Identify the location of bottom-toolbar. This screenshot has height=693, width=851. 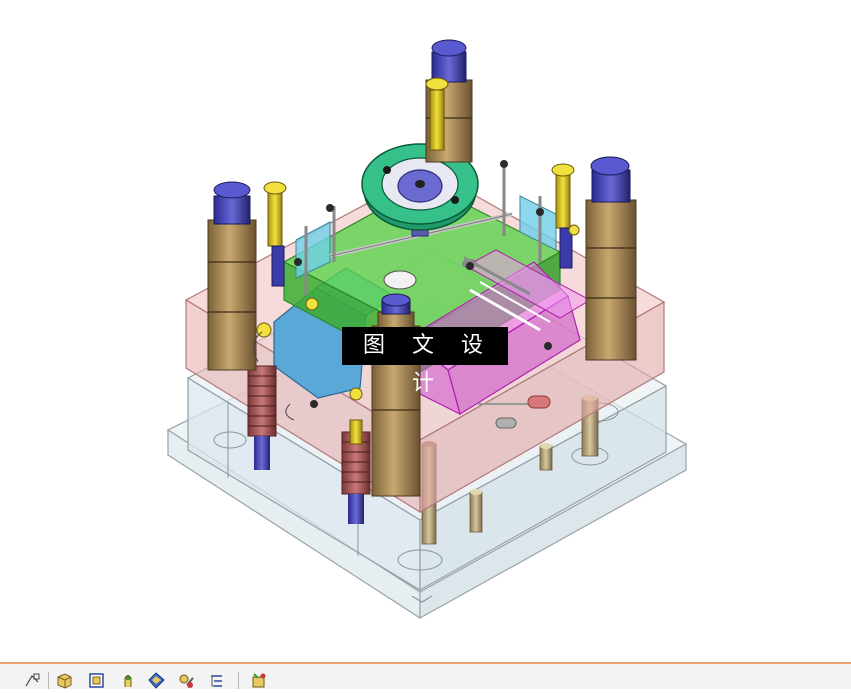
(425, 675).